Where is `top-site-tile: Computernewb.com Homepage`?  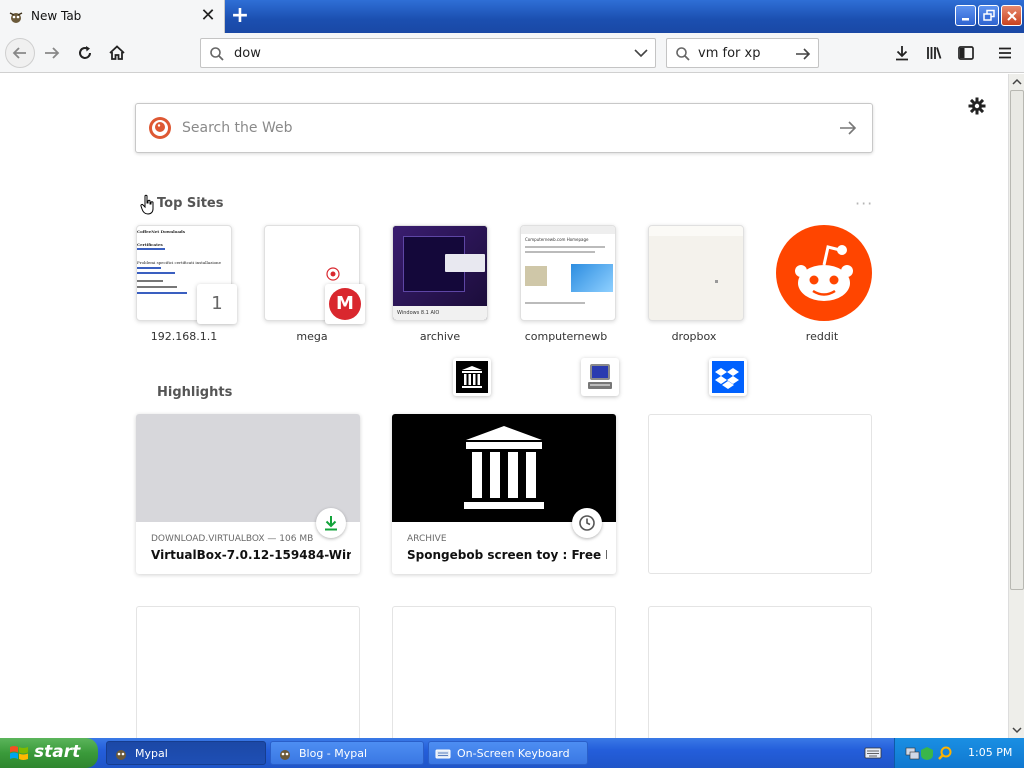
top-site-tile: Computernewb.com Homepage is located at coordinates (568, 273).